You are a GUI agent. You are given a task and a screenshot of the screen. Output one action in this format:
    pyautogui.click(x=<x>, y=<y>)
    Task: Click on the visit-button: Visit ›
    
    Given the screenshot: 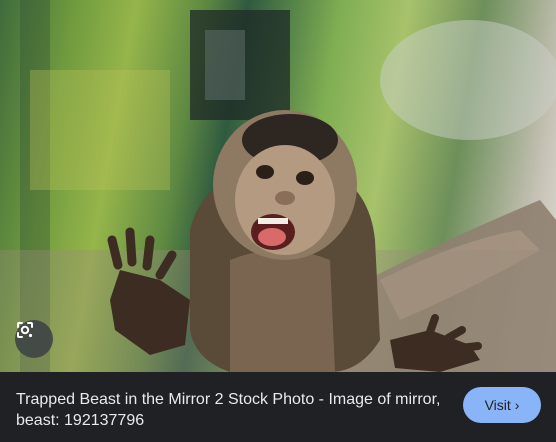 What is the action you would take?
    pyautogui.click(x=502, y=405)
    